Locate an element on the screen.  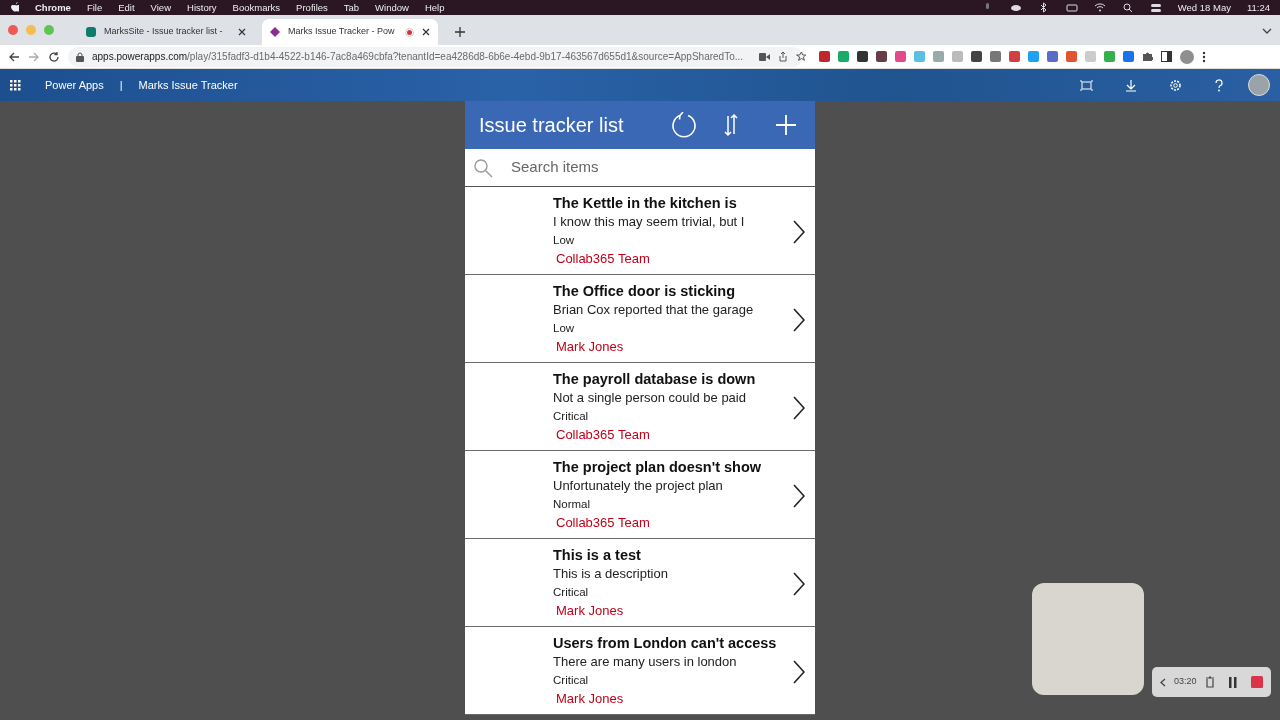
issue-description: This is a description is located at coordinates (610, 574).